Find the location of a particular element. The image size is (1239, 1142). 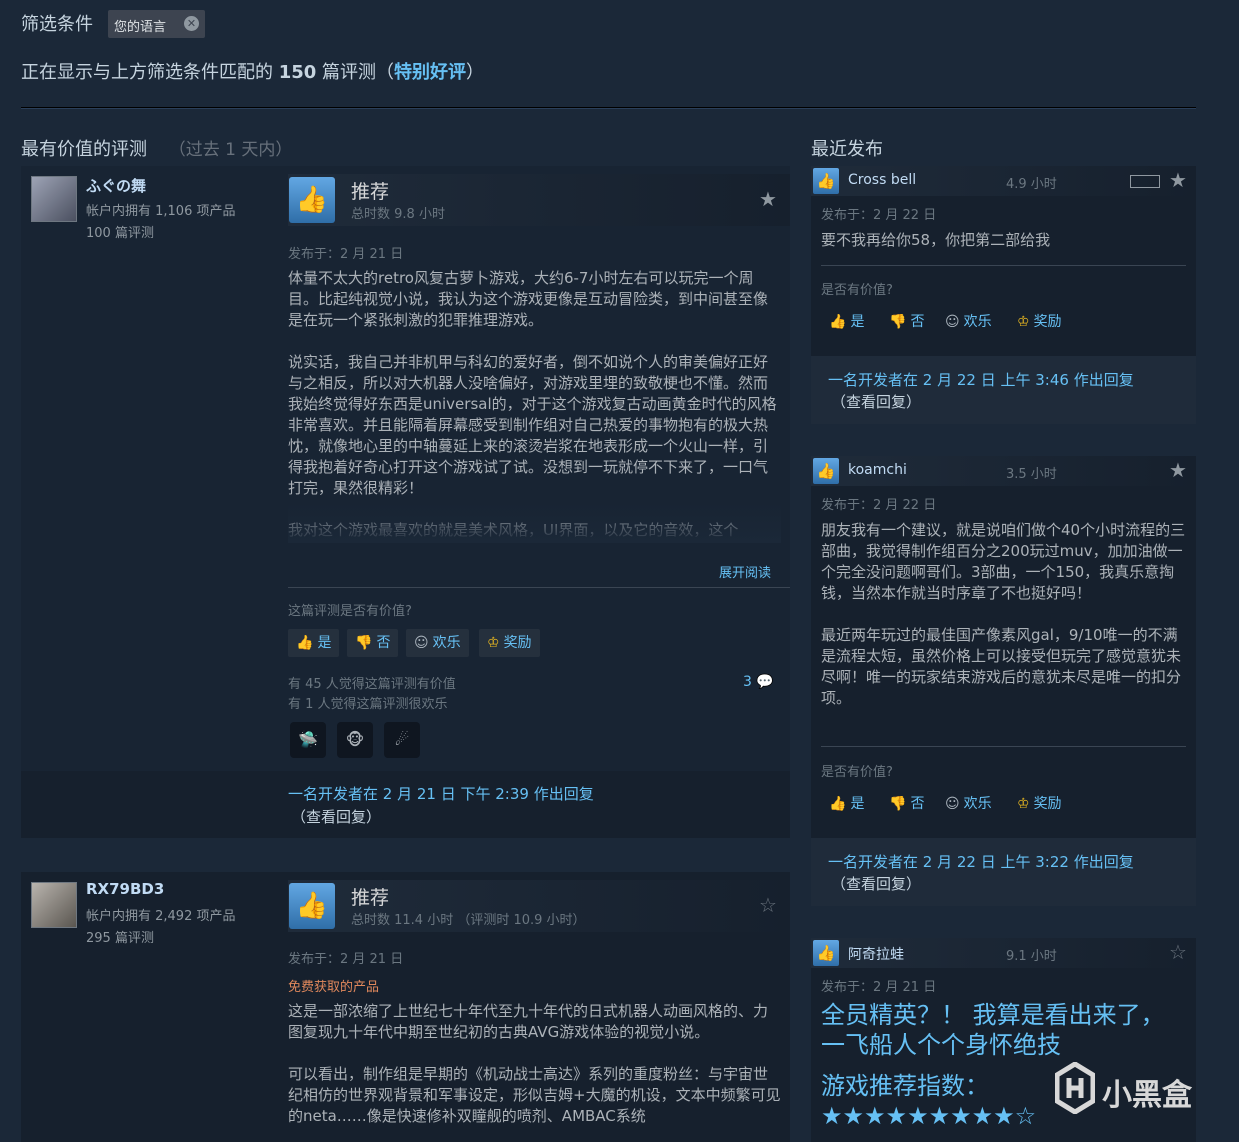

funny-count: 有 1 人觉得这篇评测很欢乐 is located at coordinates (368, 704).